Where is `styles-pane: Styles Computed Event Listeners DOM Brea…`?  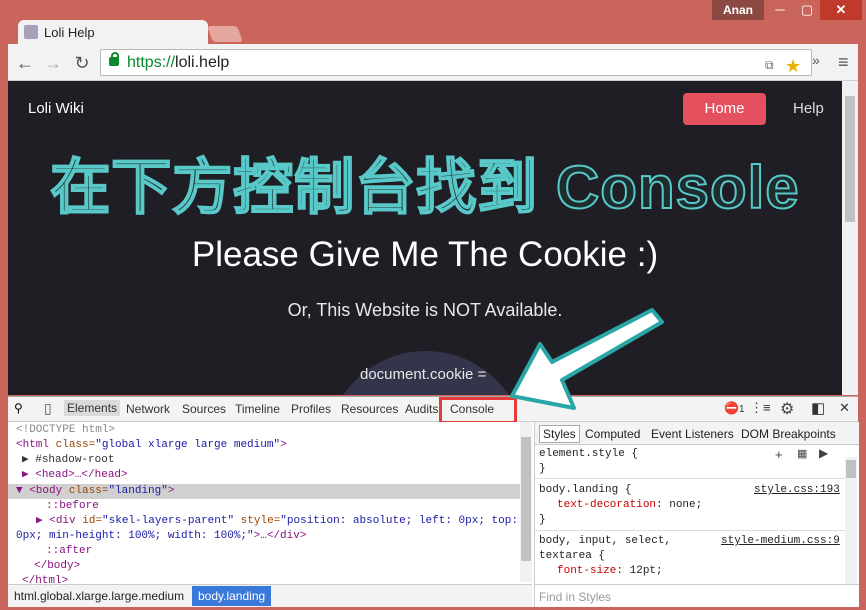 styles-pane: Styles Computed Event Listeners DOM Brea… is located at coordinates (696, 514).